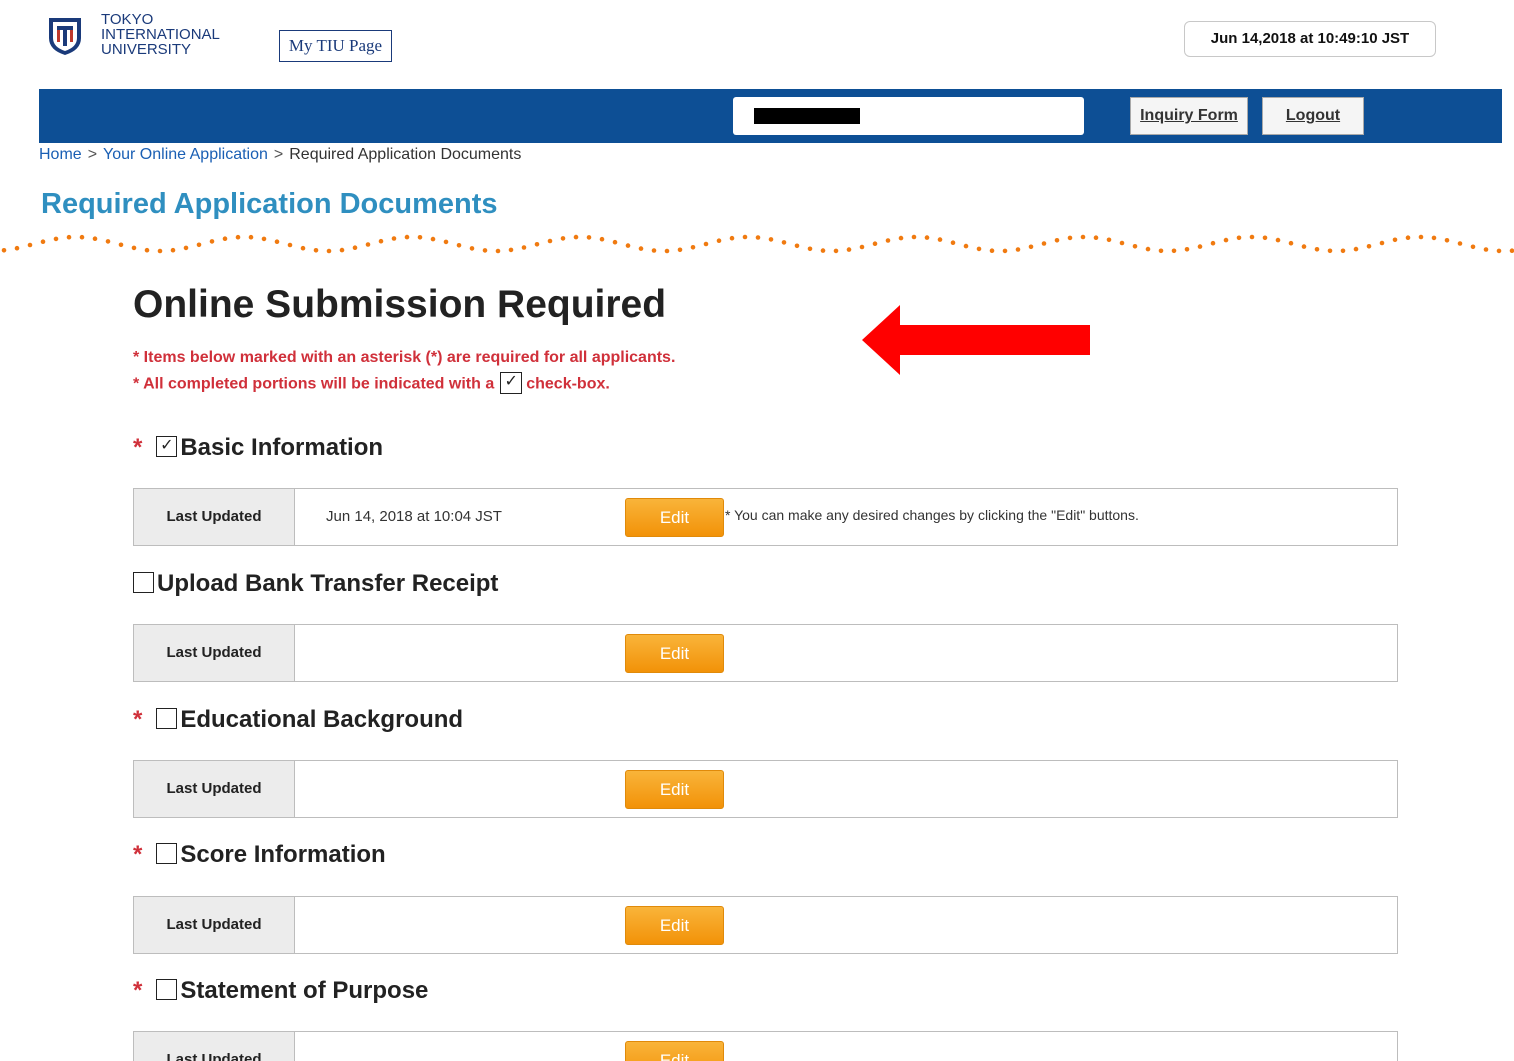  I want to click on top-navbar: Inquiry Form Logout, so click(770, 116).